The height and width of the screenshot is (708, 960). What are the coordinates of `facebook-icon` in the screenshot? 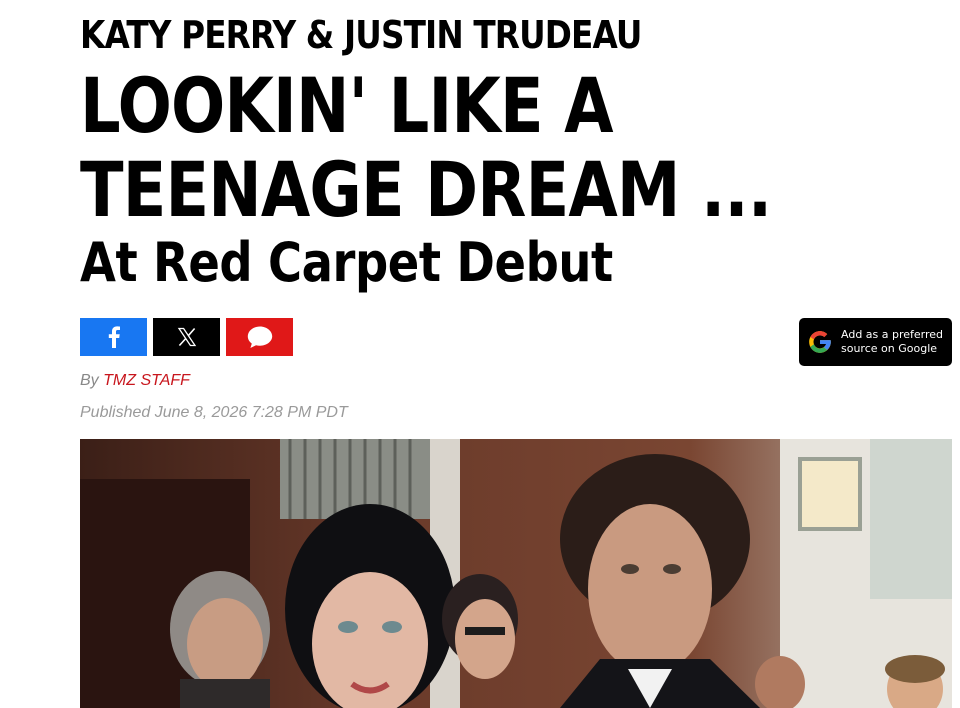 It's located at (114, 337).